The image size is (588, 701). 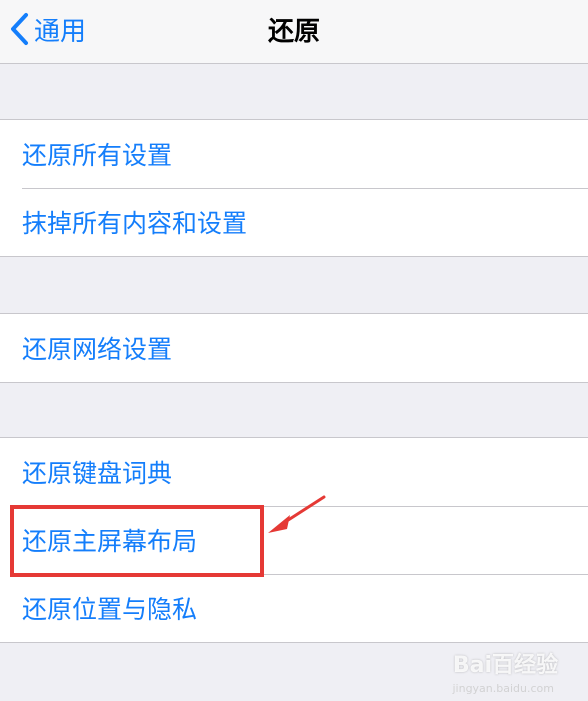 What do you see at coordinates (294, 222) in the screenshot?
I see `erase-all-content-item: 抹掉所有内容和设置` at bounding box center [294, 222].